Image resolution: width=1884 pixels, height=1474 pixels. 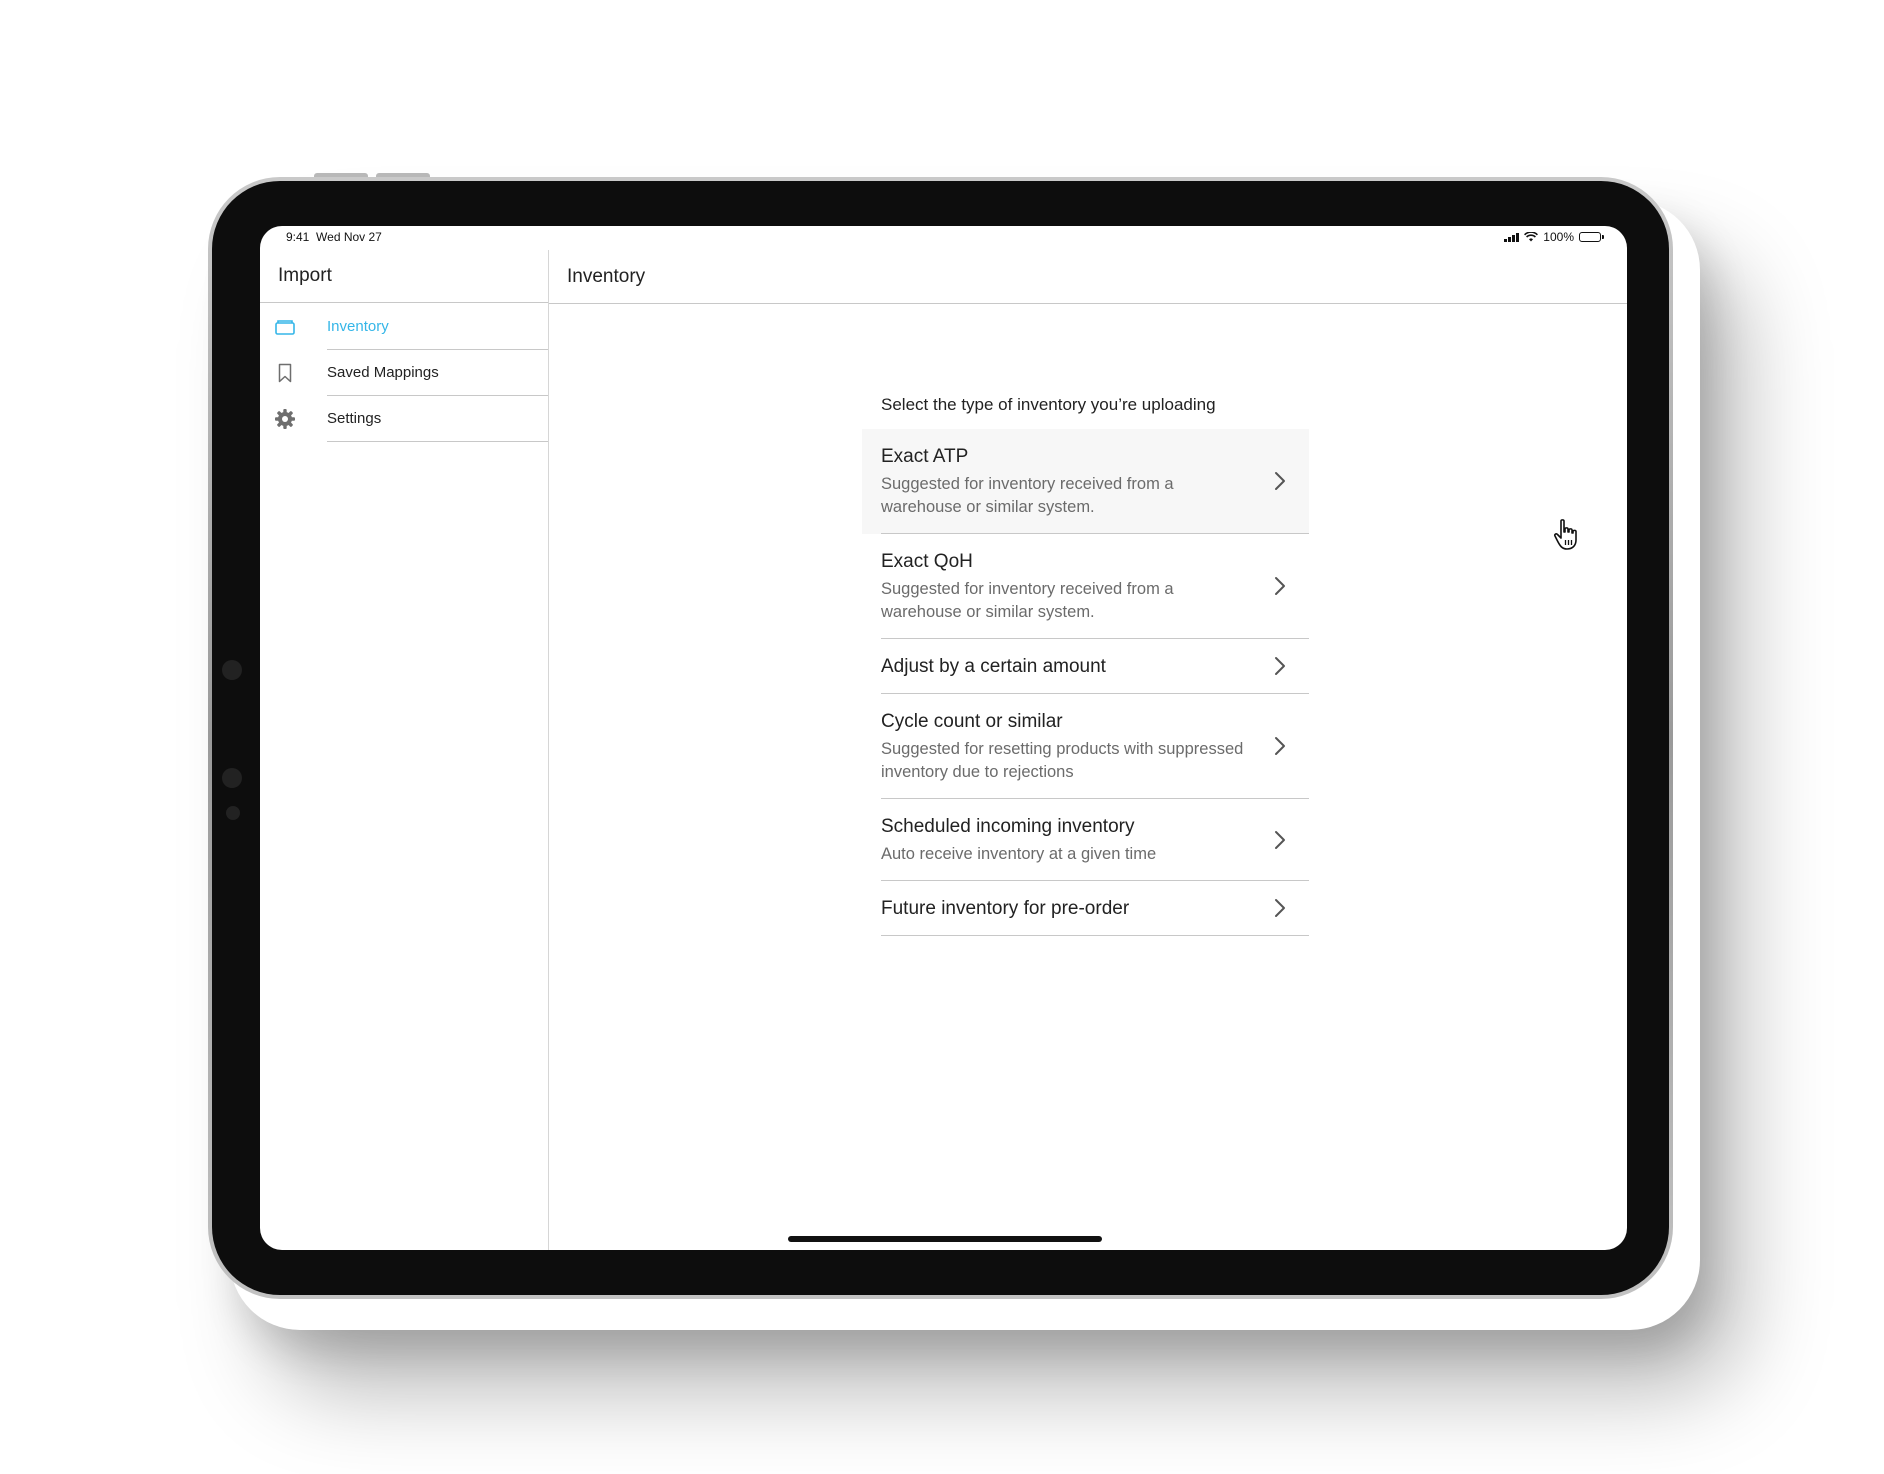 I want to click on status-time: 9:41 Wed Nov 27, so click(x=334, y=237).